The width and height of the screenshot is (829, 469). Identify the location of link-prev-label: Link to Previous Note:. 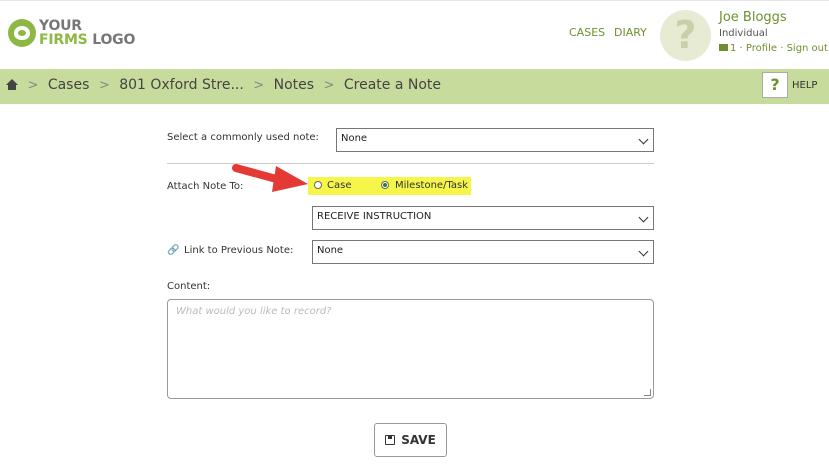
(239, 250).